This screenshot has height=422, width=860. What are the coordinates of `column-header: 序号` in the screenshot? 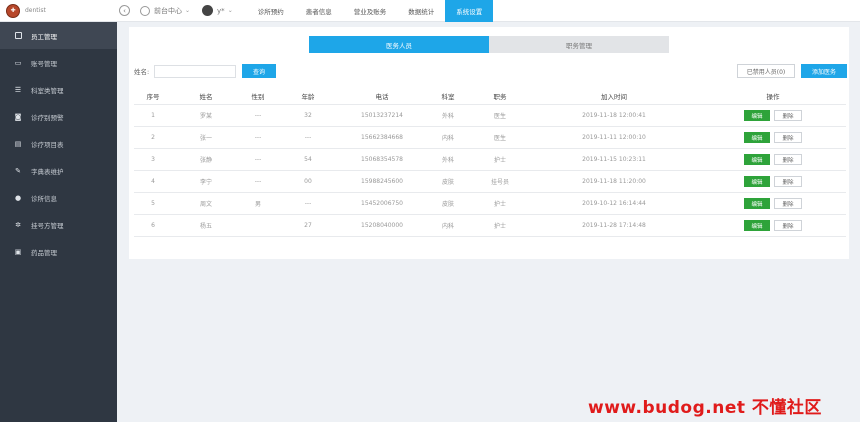 It's located at (153, 97).